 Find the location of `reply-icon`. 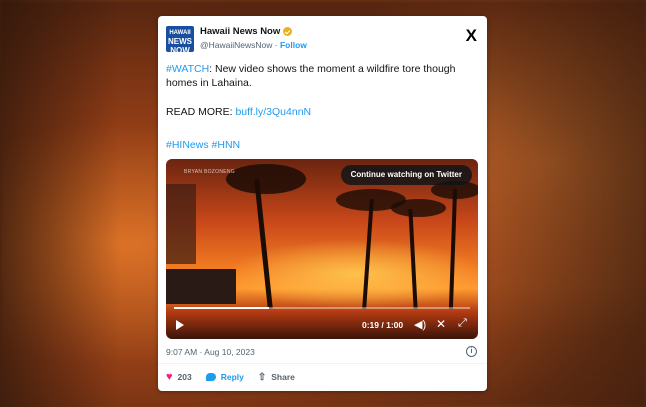

reply-icon is located at coordinates (210, 377).